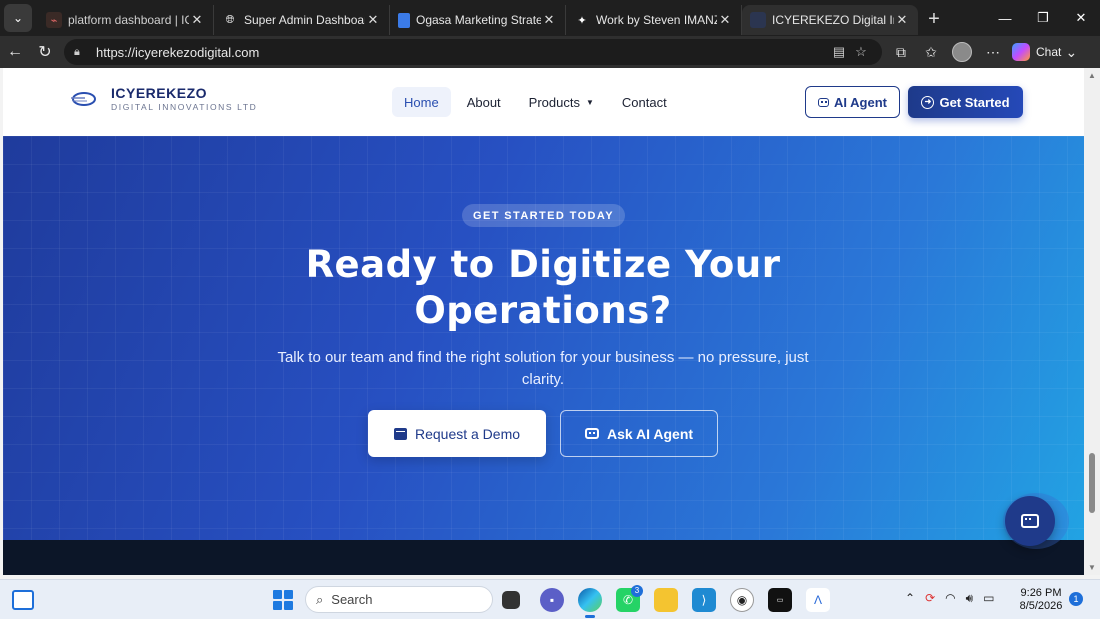 The height and width of the screenshot is (619, 1100). What do you see at coordinates (83, 99) in the screenshot?
I see `brand-logo-icon` at bounding box center [83, 99].